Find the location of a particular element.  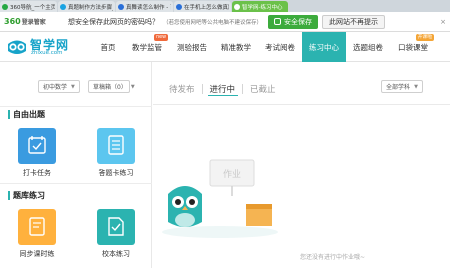

section-title-free: 自由出题 is located at coordinates (26, 114).